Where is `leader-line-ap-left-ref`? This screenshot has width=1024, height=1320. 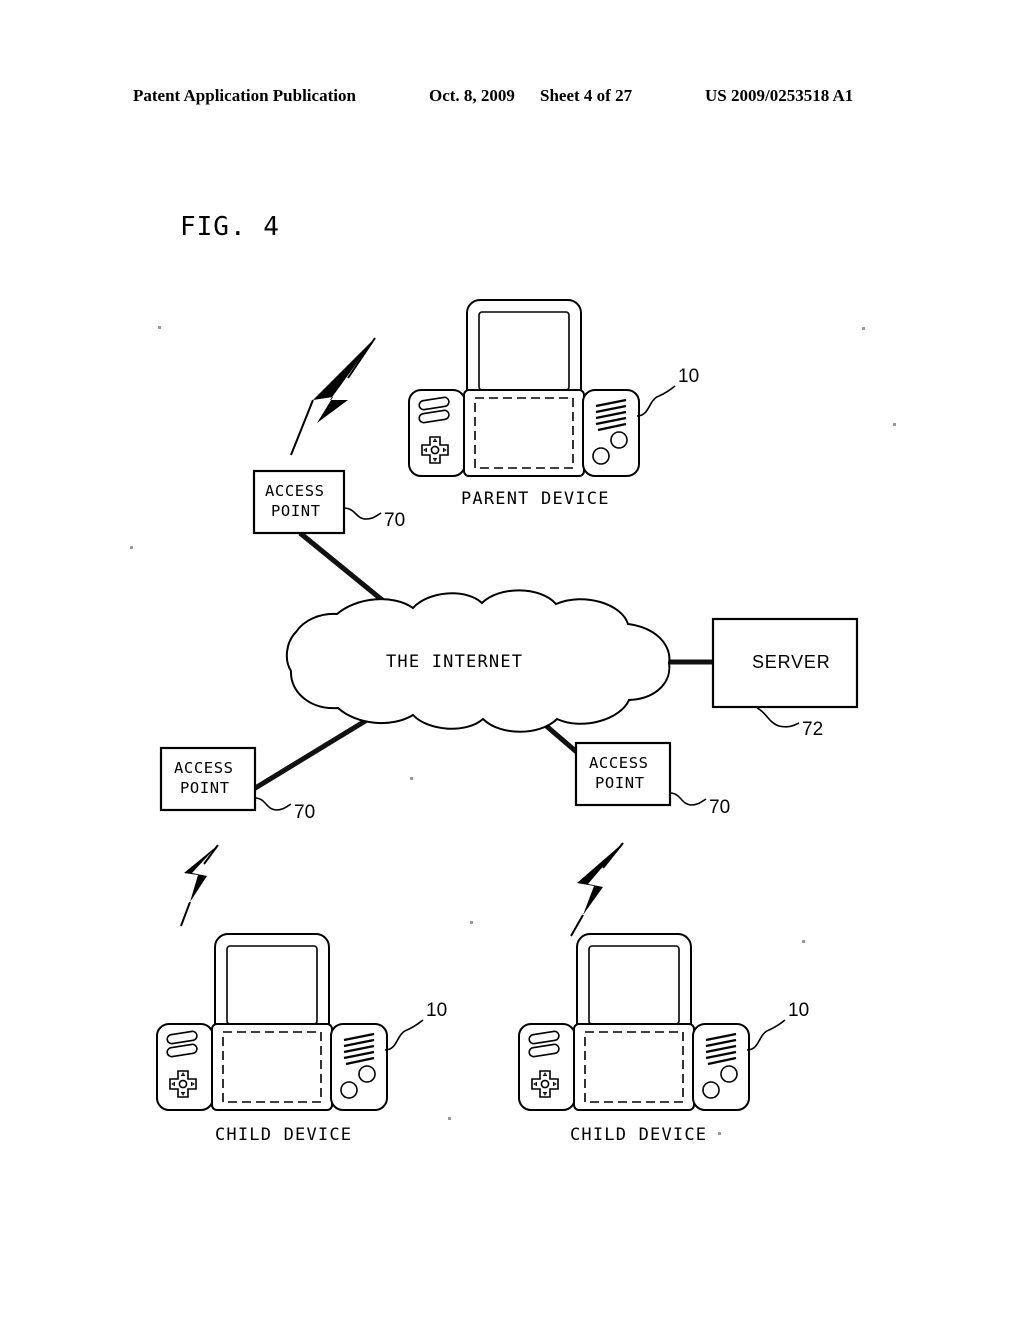
leader-line-ap-left-ref is located at coordinates (273, 804).